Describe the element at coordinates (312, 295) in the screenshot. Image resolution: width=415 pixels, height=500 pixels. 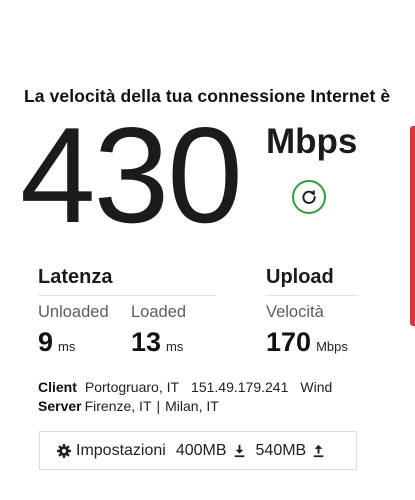
I see `upload-divider` at that location.